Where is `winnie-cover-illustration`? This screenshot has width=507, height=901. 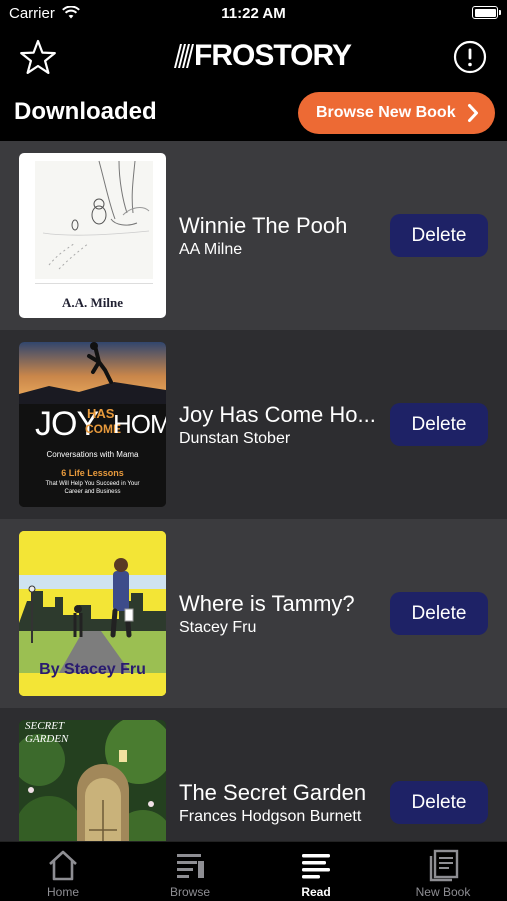
winnie-cover-illustration is located at coordinates (94, 222).